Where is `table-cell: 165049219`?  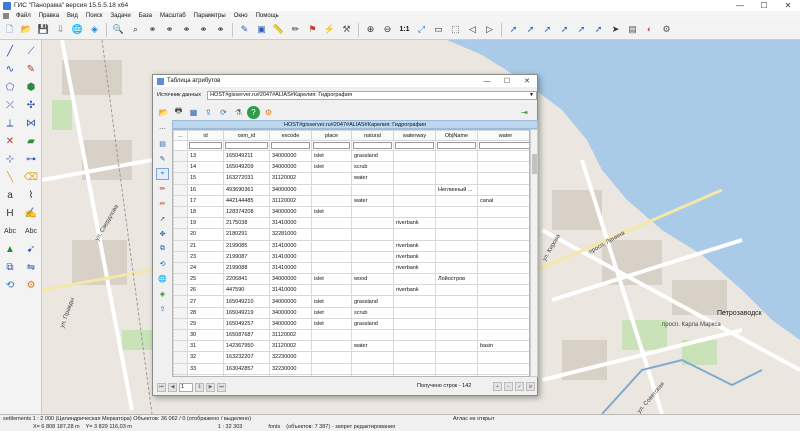 table-cell: 165049219 is located at coordinates (246, 312).